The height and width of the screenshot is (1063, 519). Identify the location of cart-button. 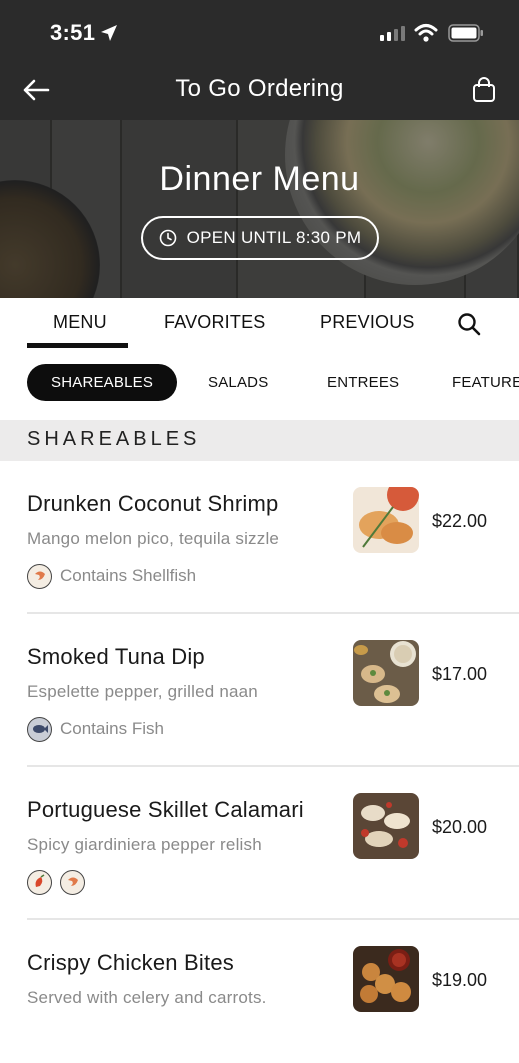
(484, 90).